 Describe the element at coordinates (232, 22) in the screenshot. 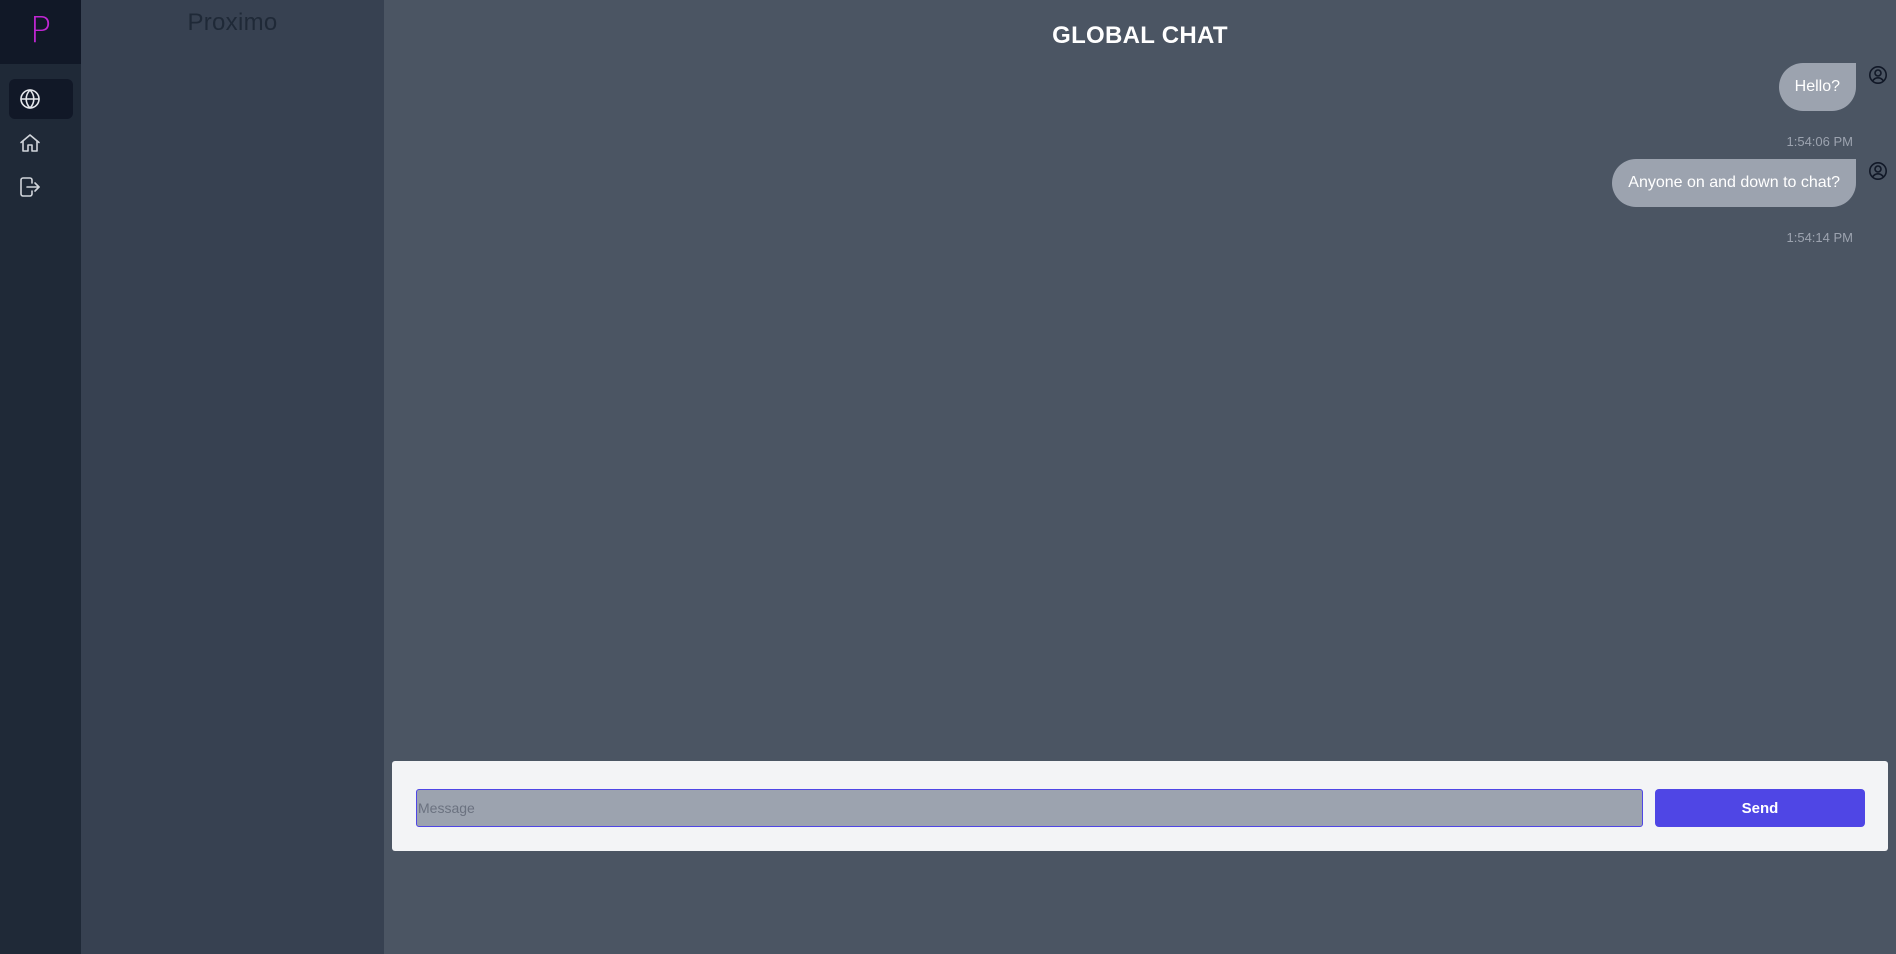

I see `brand-name: Proximo` at that location.